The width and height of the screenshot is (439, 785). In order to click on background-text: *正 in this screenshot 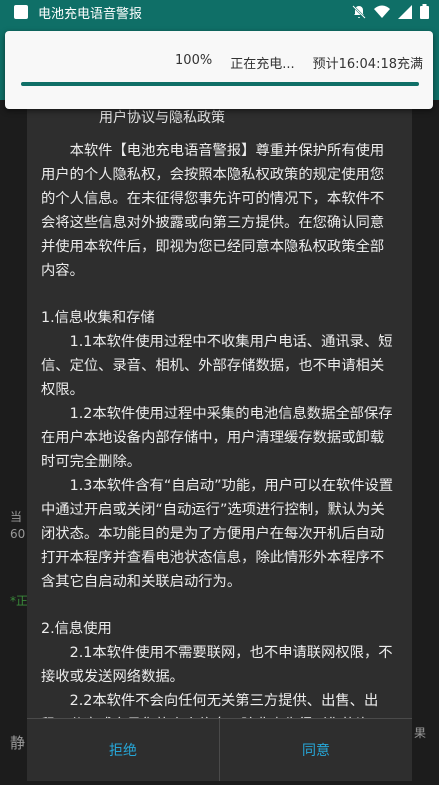, I will do `click(19, 601)`.